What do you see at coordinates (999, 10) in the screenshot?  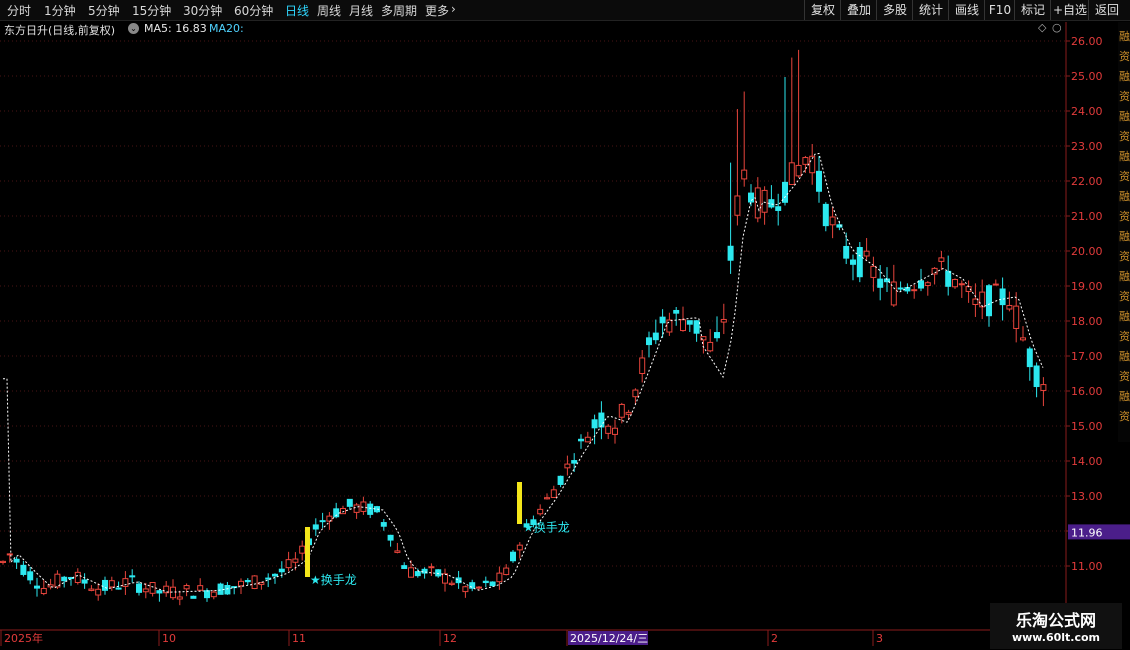 I see `button-f10: F10` at bounding box center [999, 10].